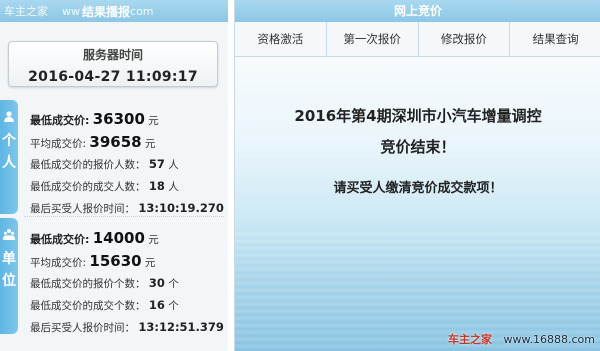  Describe the element at coordinates (418, 116) in the screenshot. I see `announcement-line-1: 2016年第4期深圳市小汽车增量调控` at that location.